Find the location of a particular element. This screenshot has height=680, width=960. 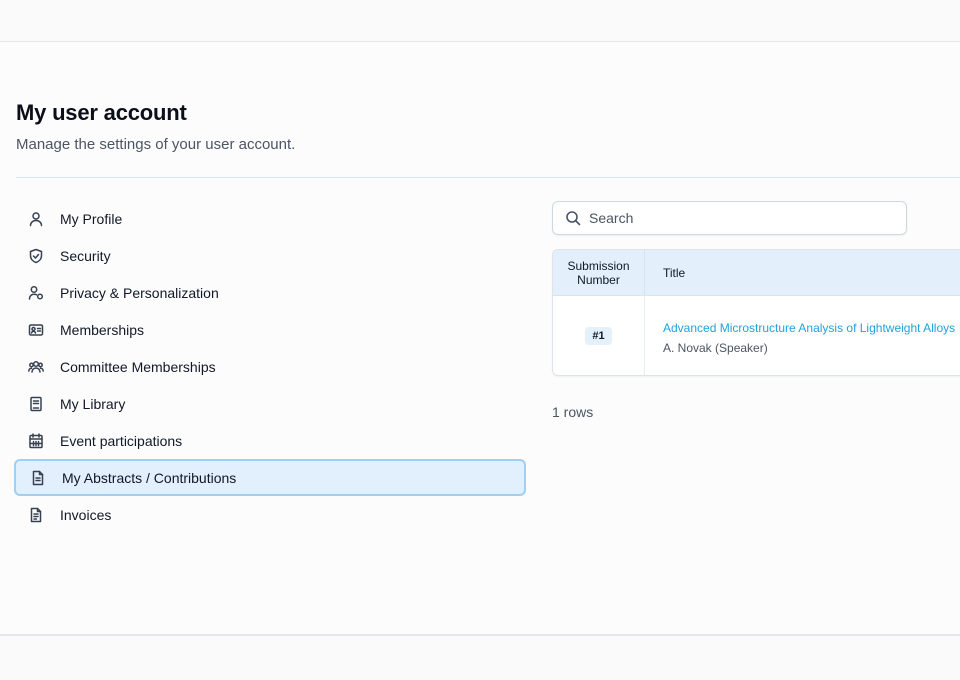

search-icon is located at coordinates (573, 218).